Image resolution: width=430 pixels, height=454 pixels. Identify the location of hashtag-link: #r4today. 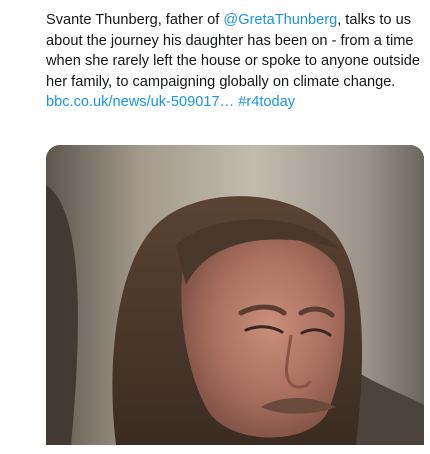
(266, 102).